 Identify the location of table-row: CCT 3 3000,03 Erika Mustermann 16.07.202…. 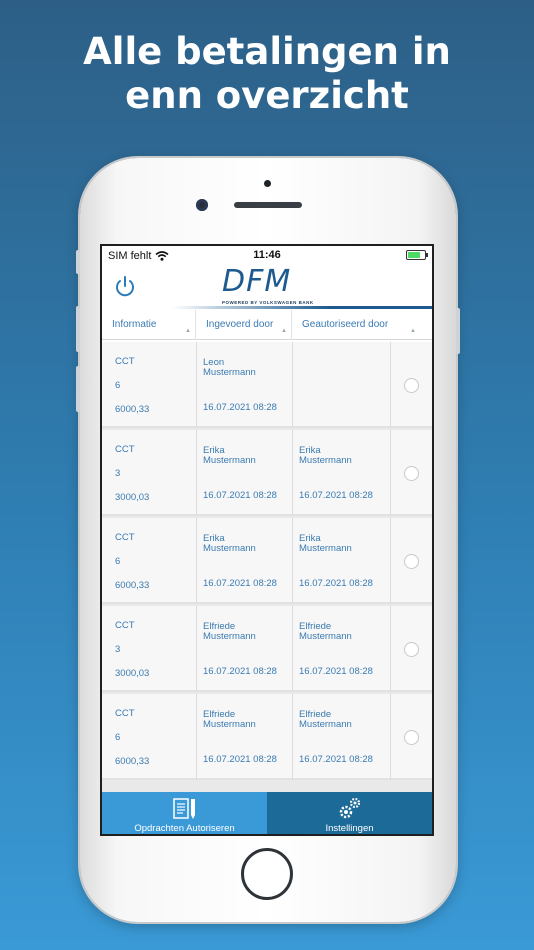
(267, 473).